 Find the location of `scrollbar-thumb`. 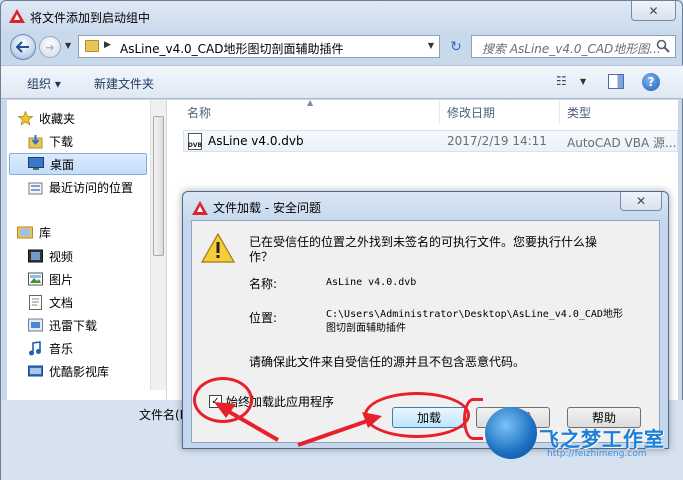

scrollbar-thumb is located at coordinates (158, 186).